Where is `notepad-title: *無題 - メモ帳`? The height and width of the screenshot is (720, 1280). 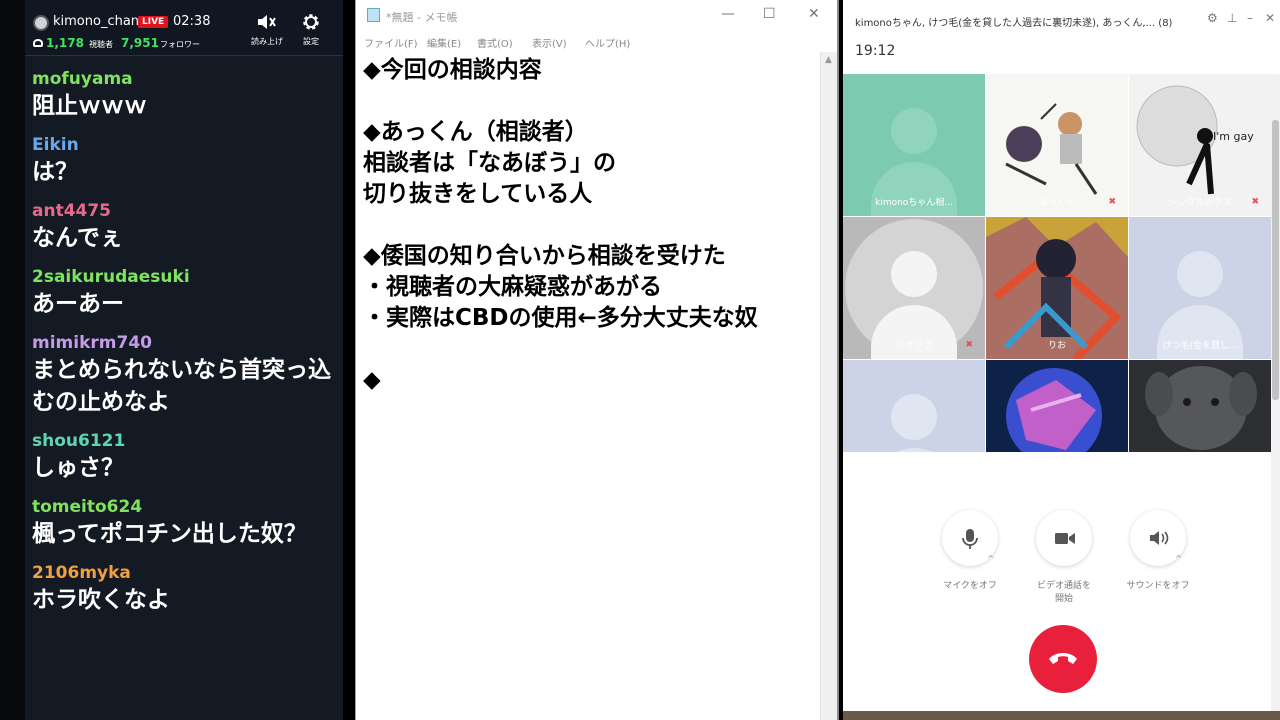 notepad-title: *無題 - メモ帳 is located at coordinates (422, 17).